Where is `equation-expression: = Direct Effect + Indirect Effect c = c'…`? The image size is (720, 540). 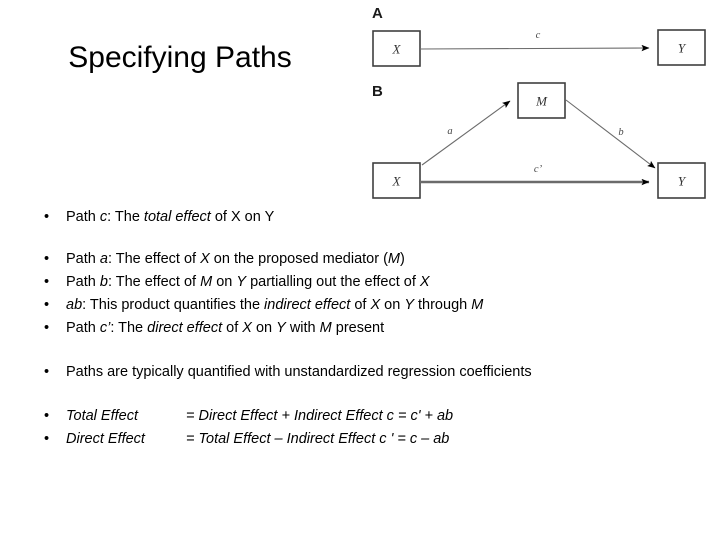
equation-expression: = Direct Effect + Indirect Effect c = c'… is located at coordinates (320, 416).